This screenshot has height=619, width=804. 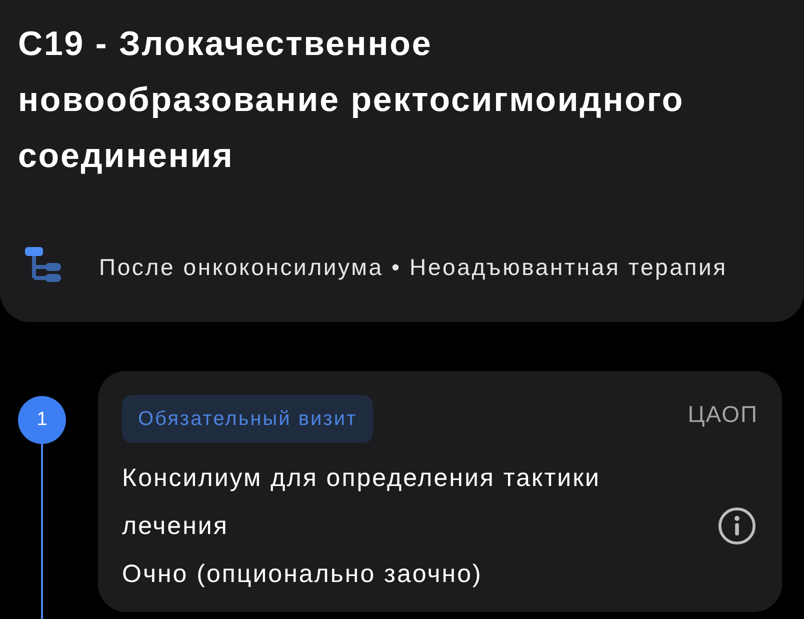 I want to click on info-icon, so click(x=737, y=526).